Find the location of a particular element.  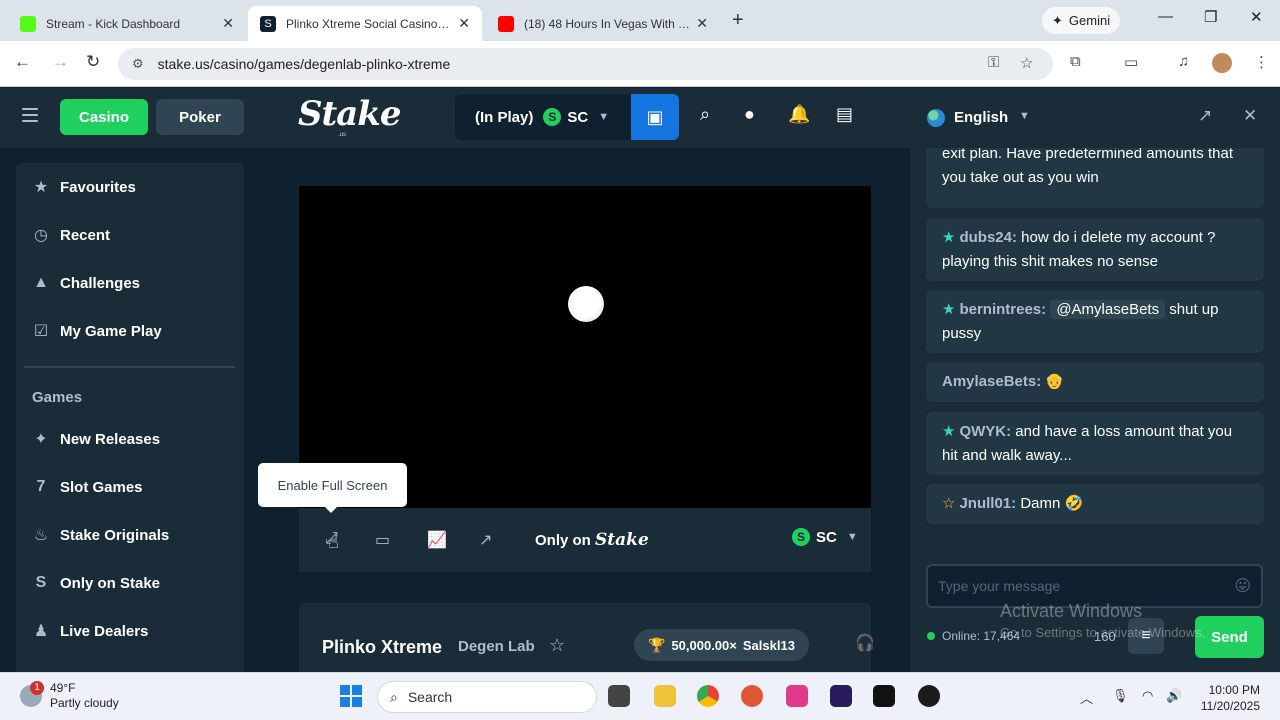

media-icon: ♫ is located at coordinates (1183, 61).